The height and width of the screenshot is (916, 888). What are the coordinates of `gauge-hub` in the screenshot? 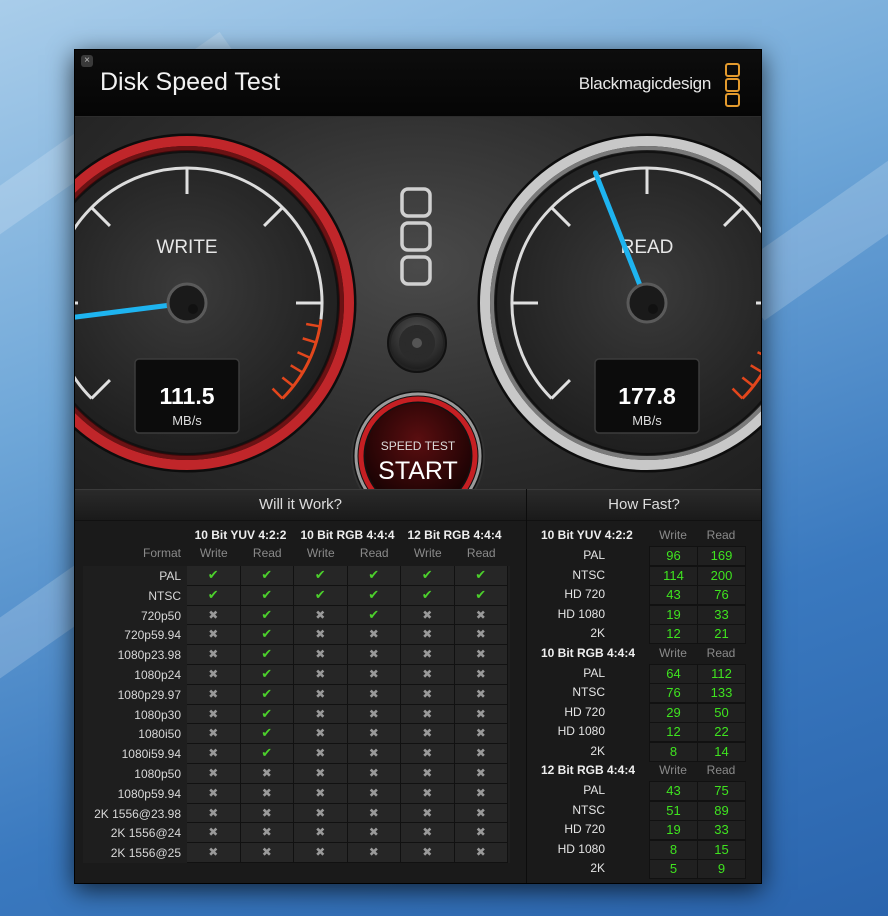 It's located at (647, 303).